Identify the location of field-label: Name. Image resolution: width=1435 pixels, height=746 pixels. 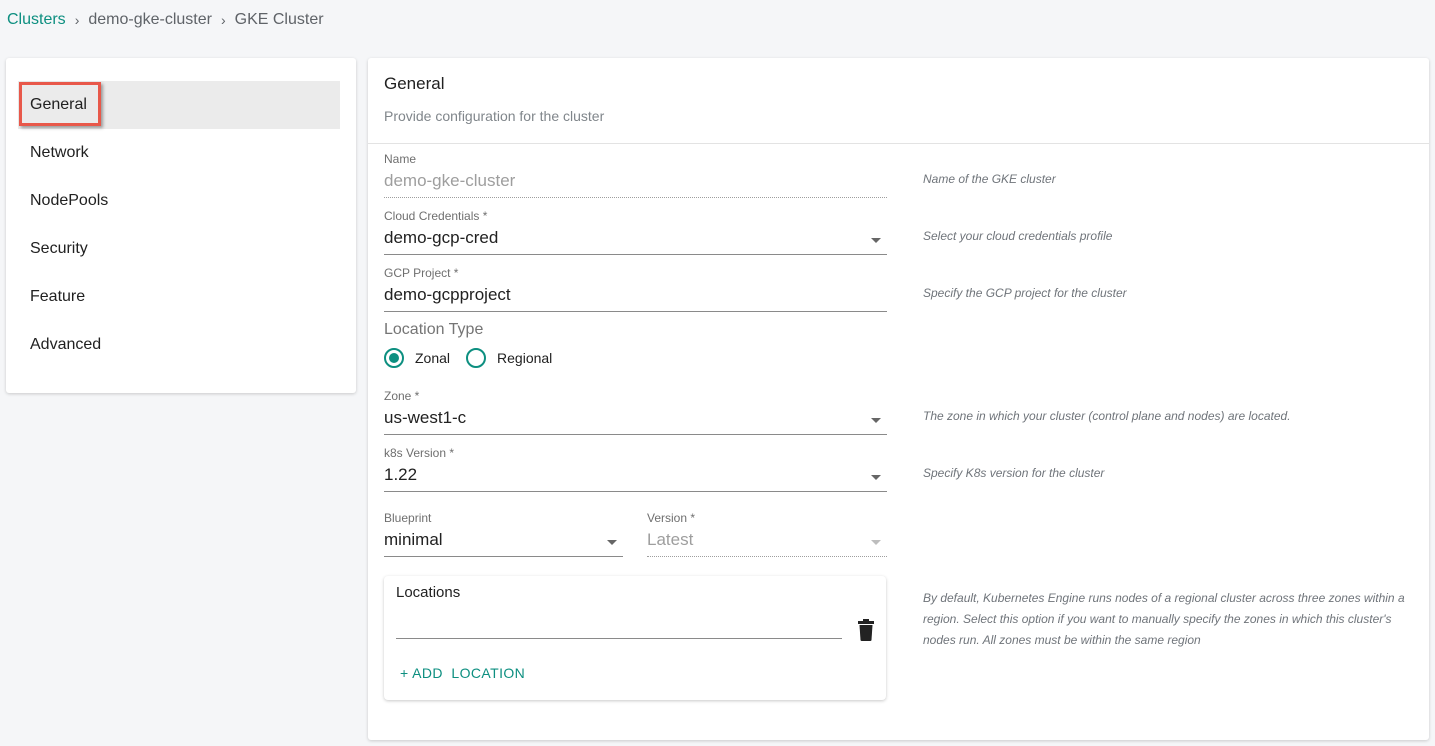
(400, 159).